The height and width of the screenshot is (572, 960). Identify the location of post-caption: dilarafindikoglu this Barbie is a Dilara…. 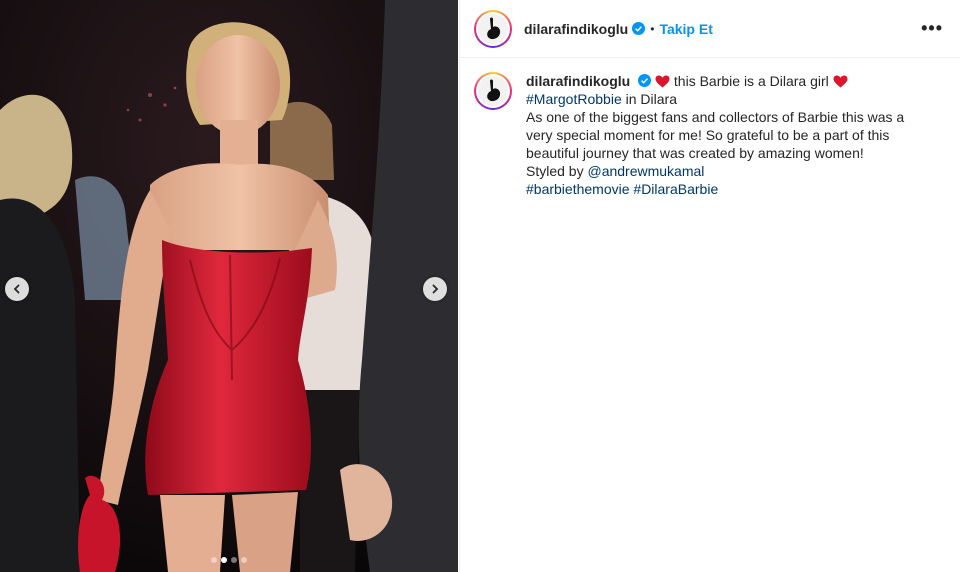
(710, 128).